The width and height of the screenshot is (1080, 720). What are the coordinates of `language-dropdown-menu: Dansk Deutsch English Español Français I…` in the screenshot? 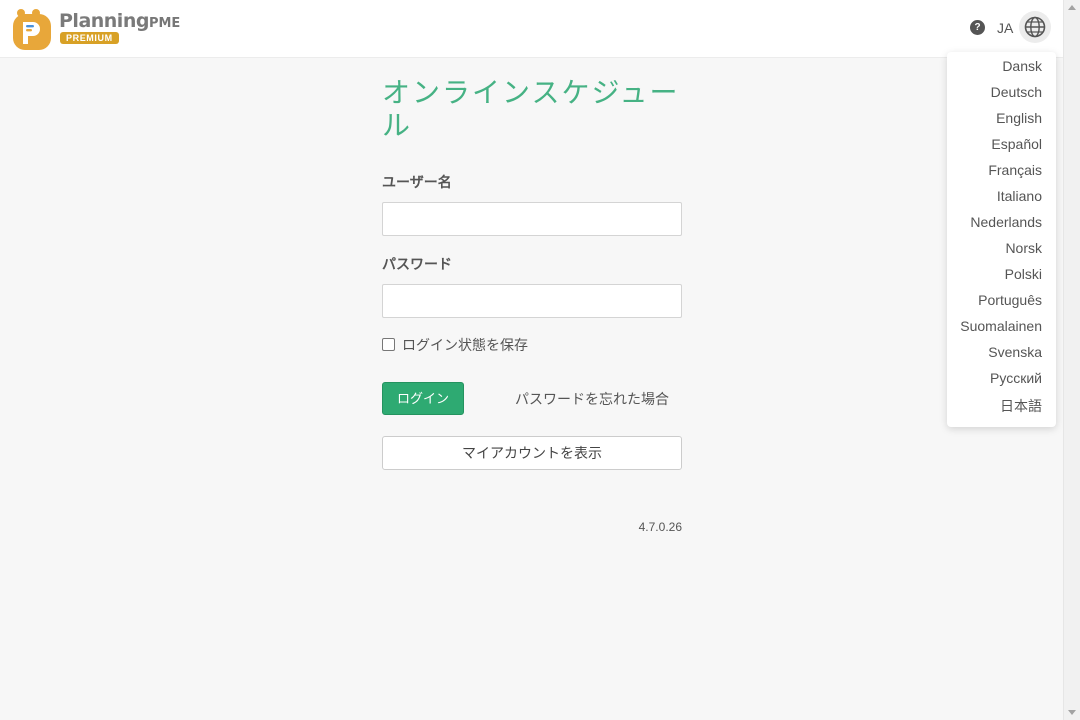 It's located at (1001, 239).